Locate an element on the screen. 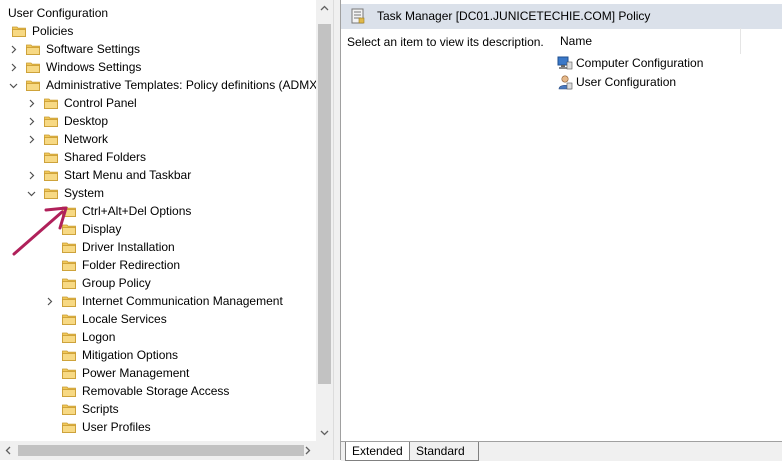 The image size is (782, 461). name-column-header: Name is located at coordinates (648, 41).